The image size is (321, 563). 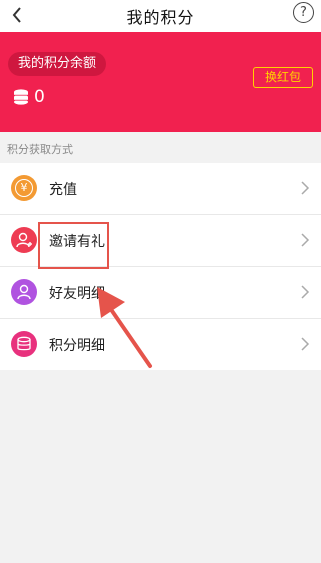 What do you see at coordinates (77, 294) in the screenshot?
I see `list-item-label: 好友明细` at bounding box center [77, 294].